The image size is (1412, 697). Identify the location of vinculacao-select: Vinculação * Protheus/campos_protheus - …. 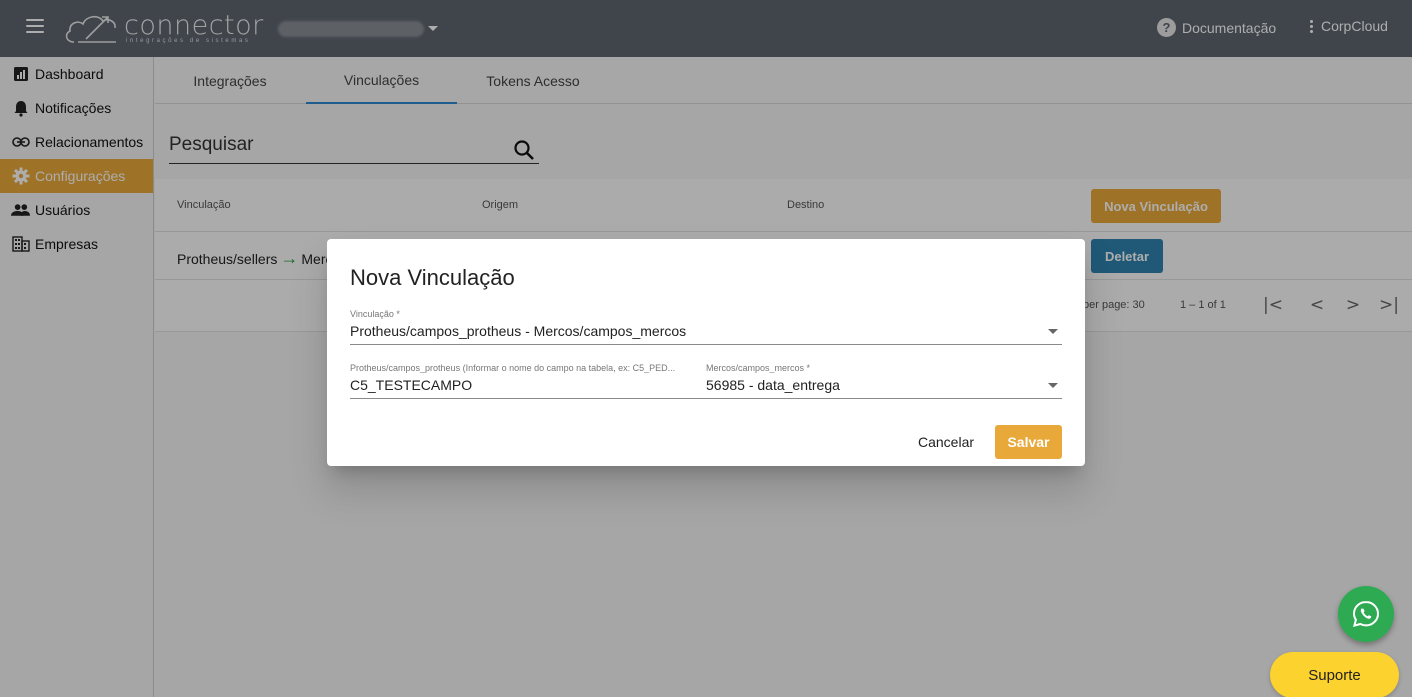
(706, 327).